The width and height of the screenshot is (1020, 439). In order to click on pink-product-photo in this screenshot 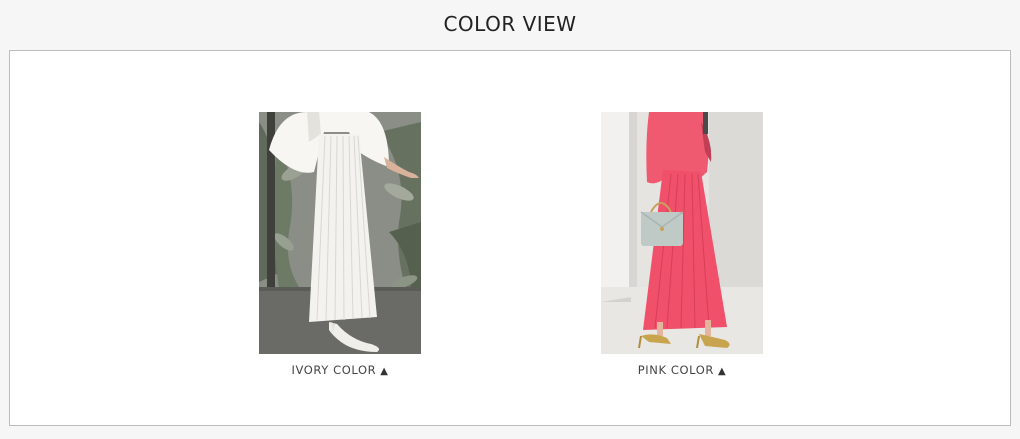, I will do `click(682, 233)`.